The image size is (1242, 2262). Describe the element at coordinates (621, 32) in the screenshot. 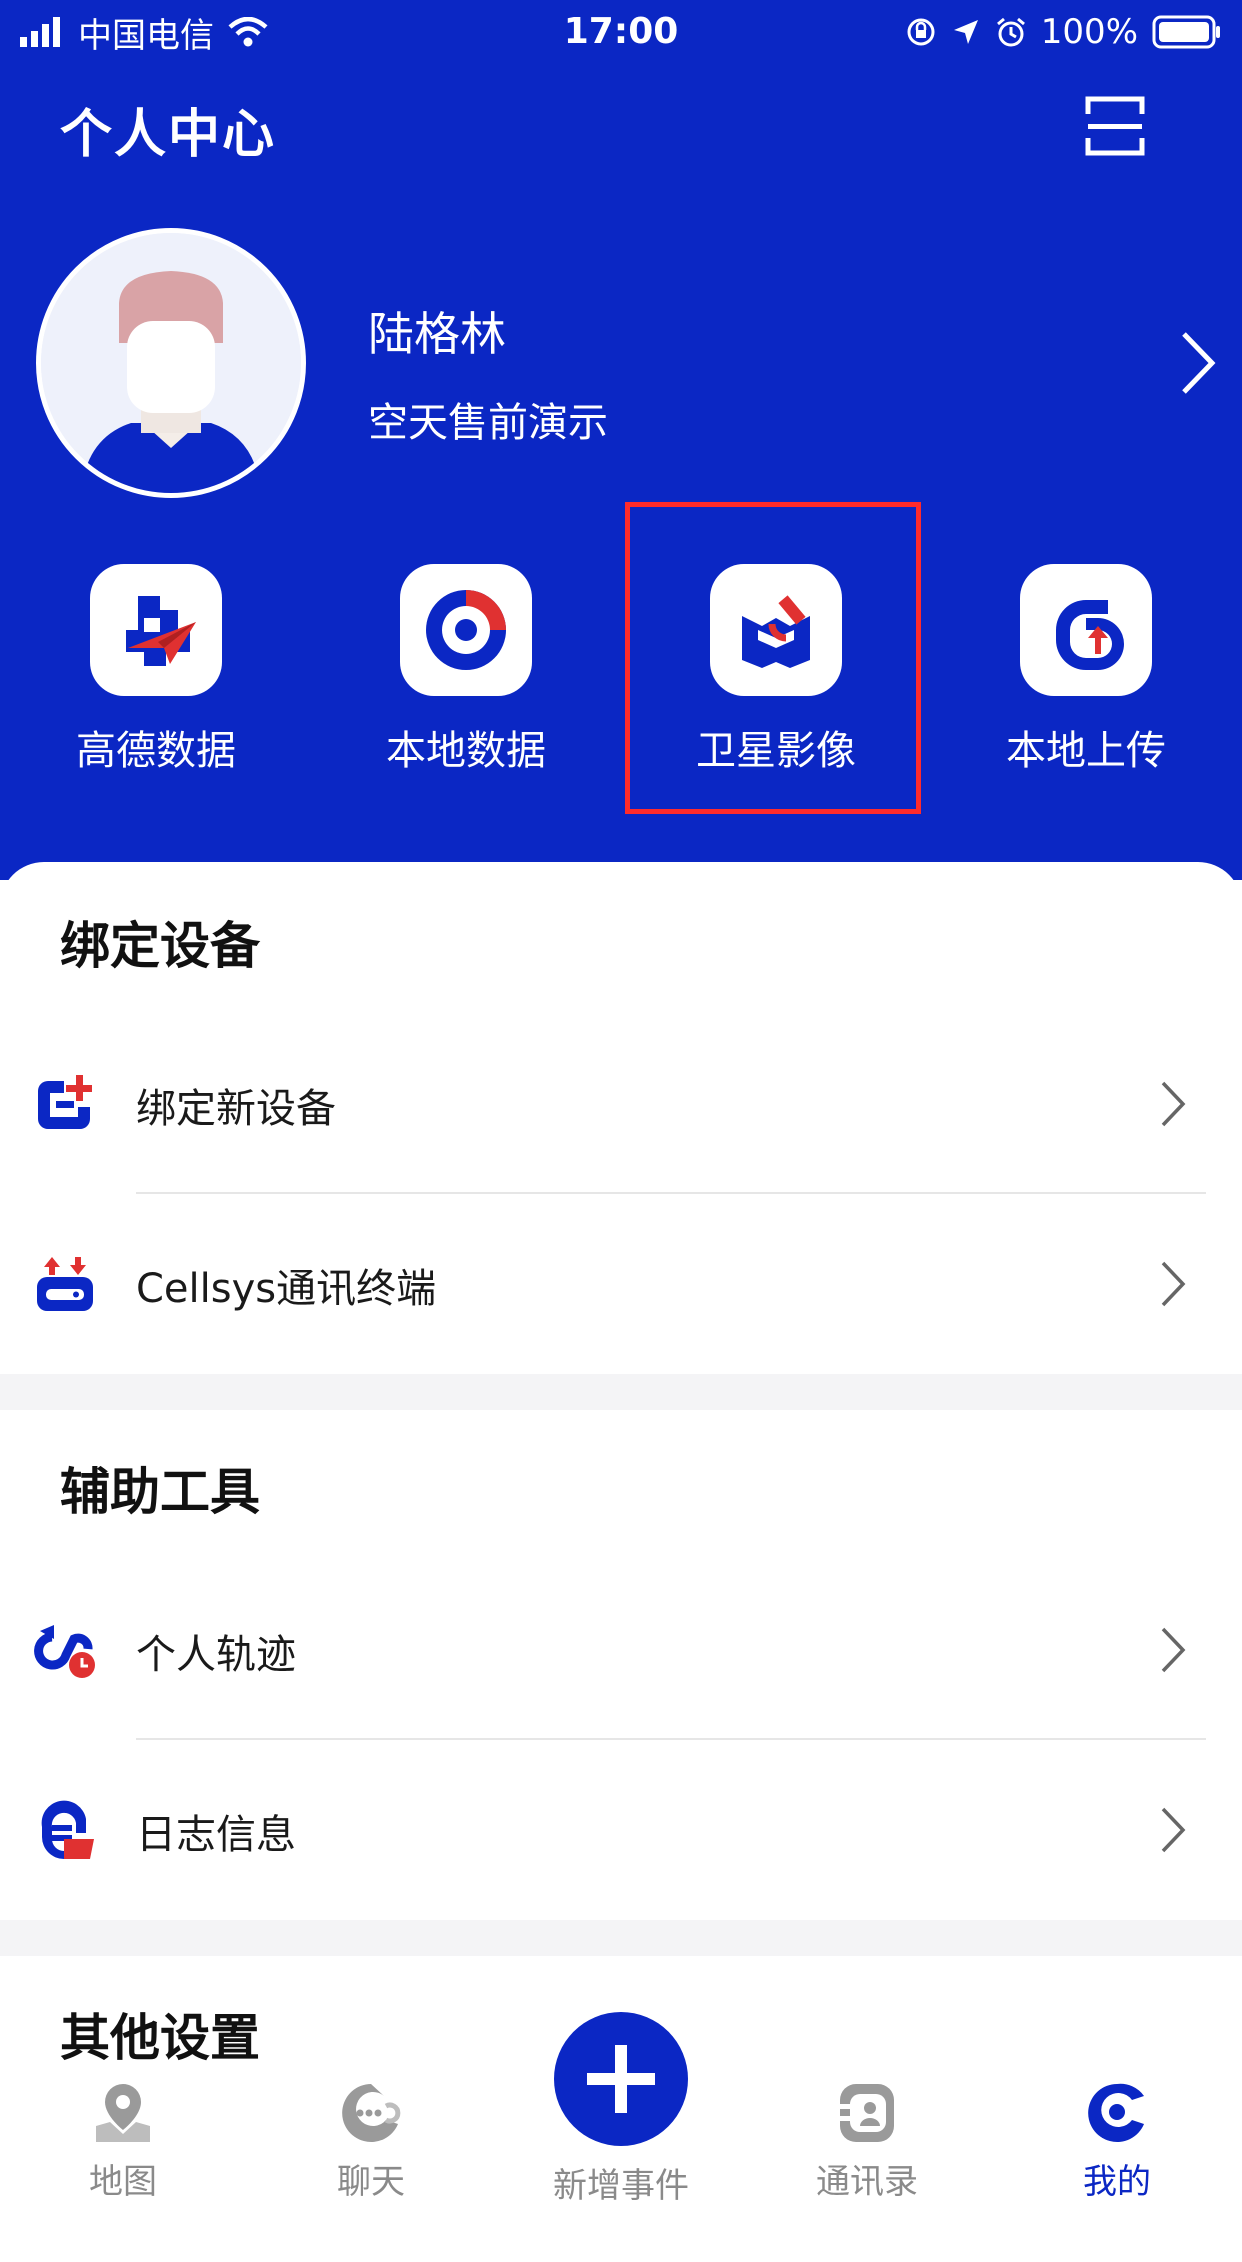

I see `status-bar: 中国电信 17:00 100%` at that location.